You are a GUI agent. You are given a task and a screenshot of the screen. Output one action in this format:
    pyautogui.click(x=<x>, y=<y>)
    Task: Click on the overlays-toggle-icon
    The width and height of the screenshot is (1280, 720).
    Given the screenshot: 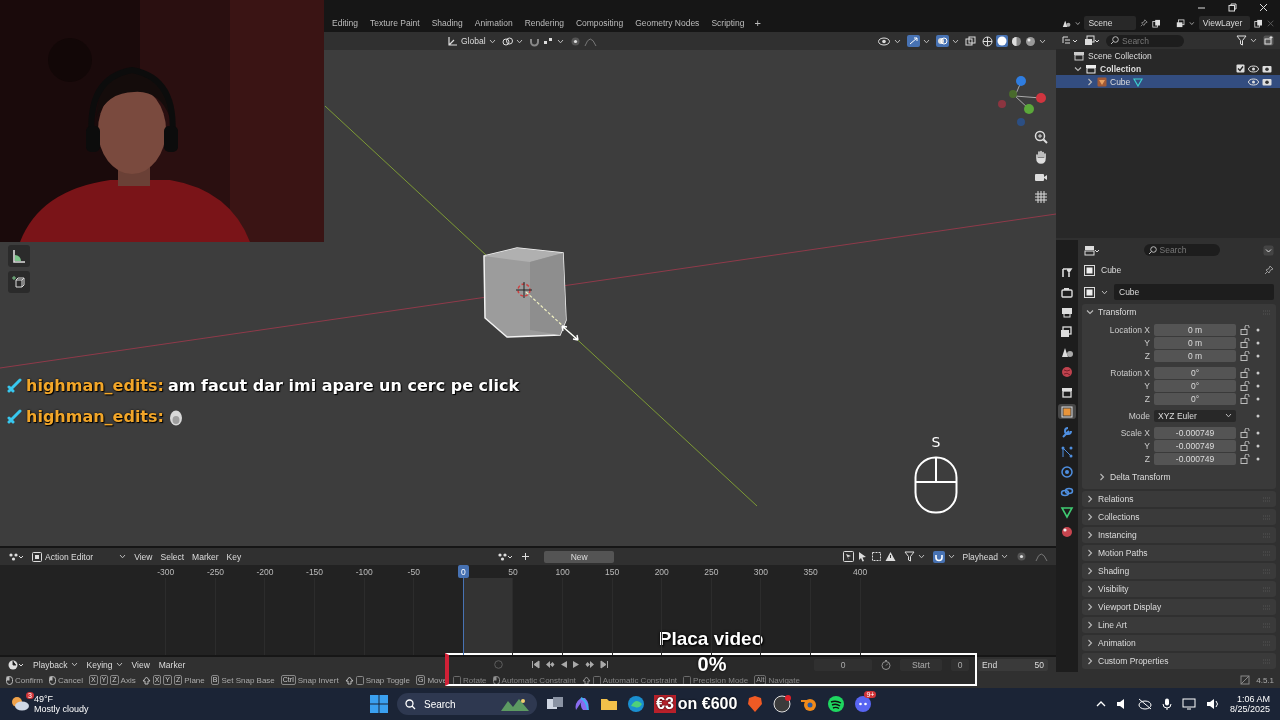 What is the action you would take?
    pyautogui.click(x=942, y=41)
    